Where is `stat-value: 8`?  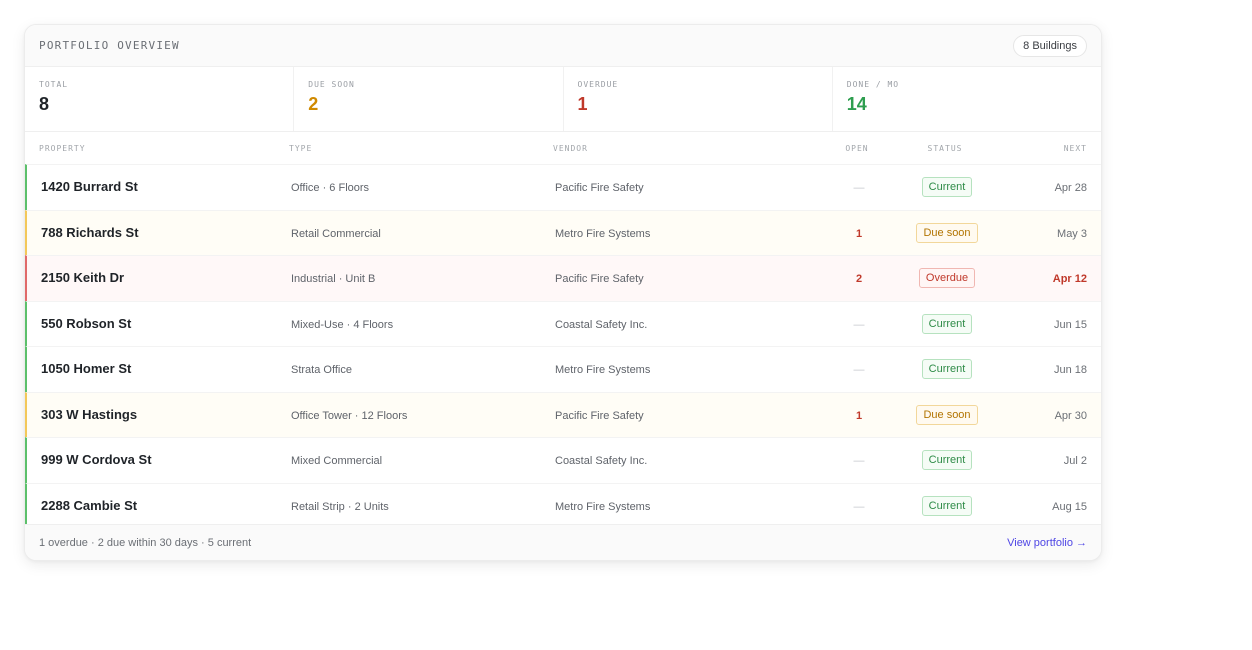
stat-value: 8 is located at coordinates (44, 104).